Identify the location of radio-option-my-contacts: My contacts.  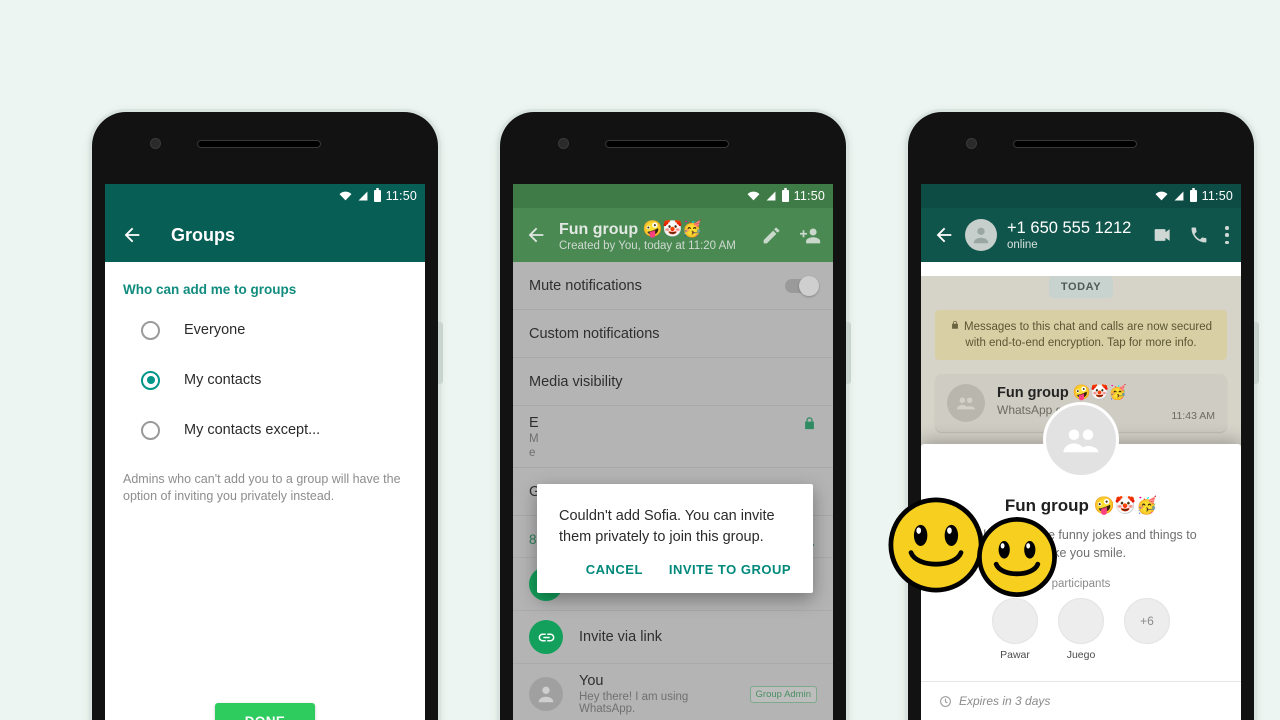
(265, 380).